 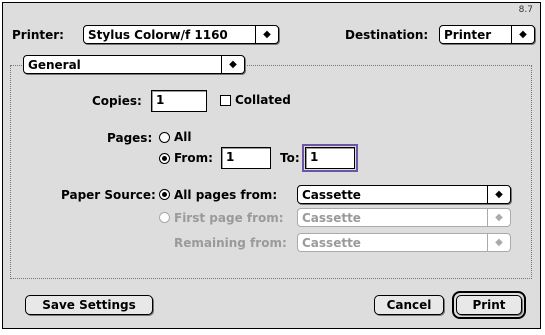 What do you see at coordinates (404, 217) in the screenshot?
I see `first-page-source-popup: Cassette ◆` at bounding box center [404, 217].